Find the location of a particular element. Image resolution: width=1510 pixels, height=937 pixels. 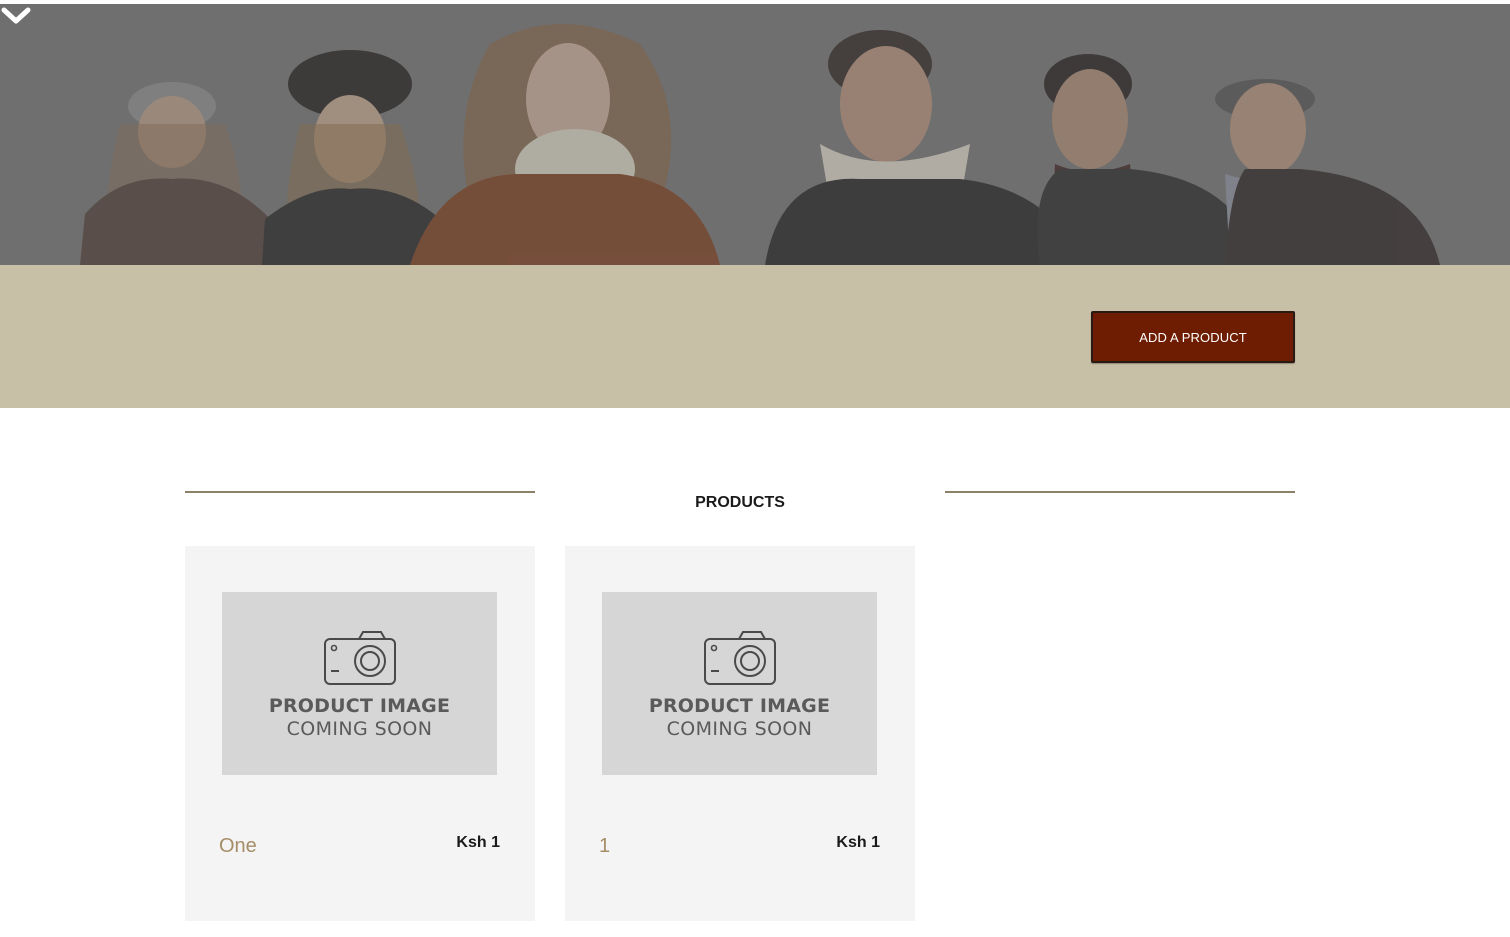

section-title: PRODUCTS is located at coordinates (740, 502).